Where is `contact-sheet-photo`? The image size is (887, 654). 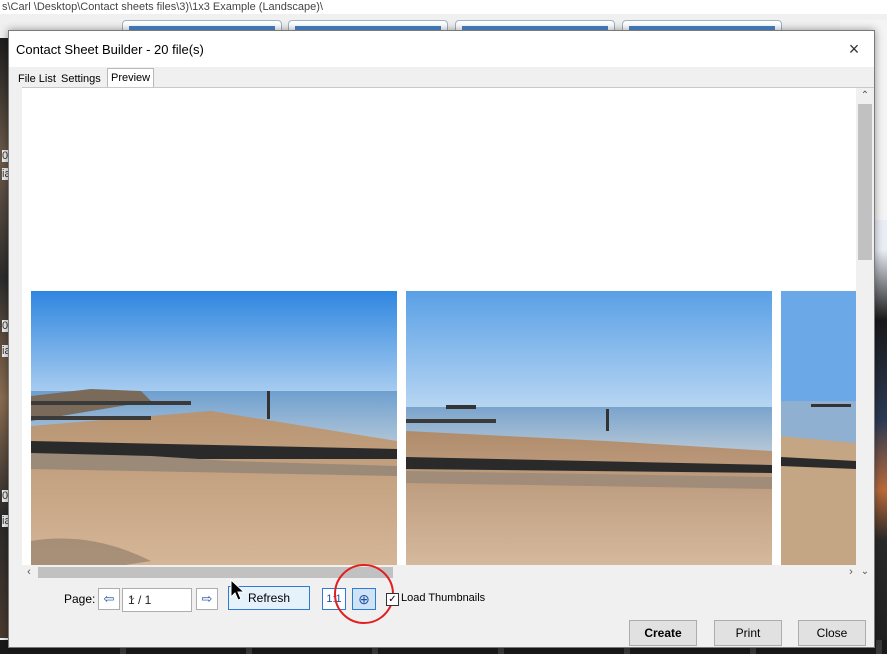 contact-sheet-photo is located at coordinates (818, 435).